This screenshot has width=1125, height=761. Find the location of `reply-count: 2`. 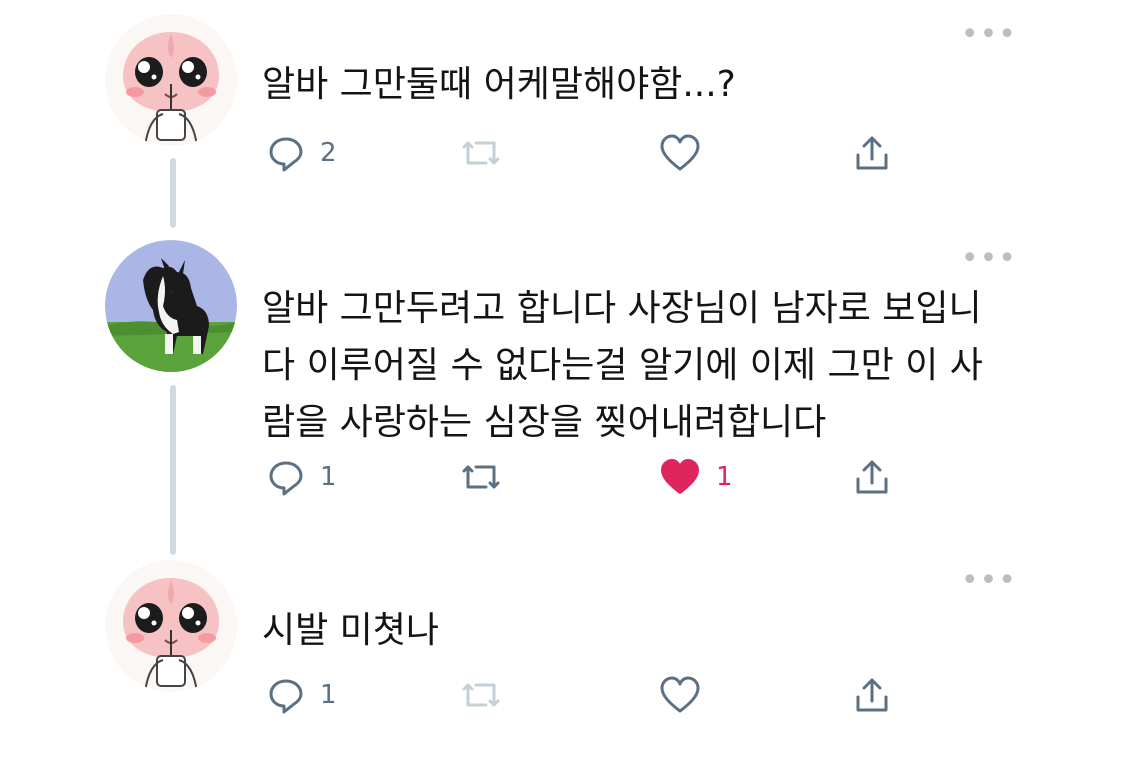

reply-count: 2 is located at coordinates (328, 153).